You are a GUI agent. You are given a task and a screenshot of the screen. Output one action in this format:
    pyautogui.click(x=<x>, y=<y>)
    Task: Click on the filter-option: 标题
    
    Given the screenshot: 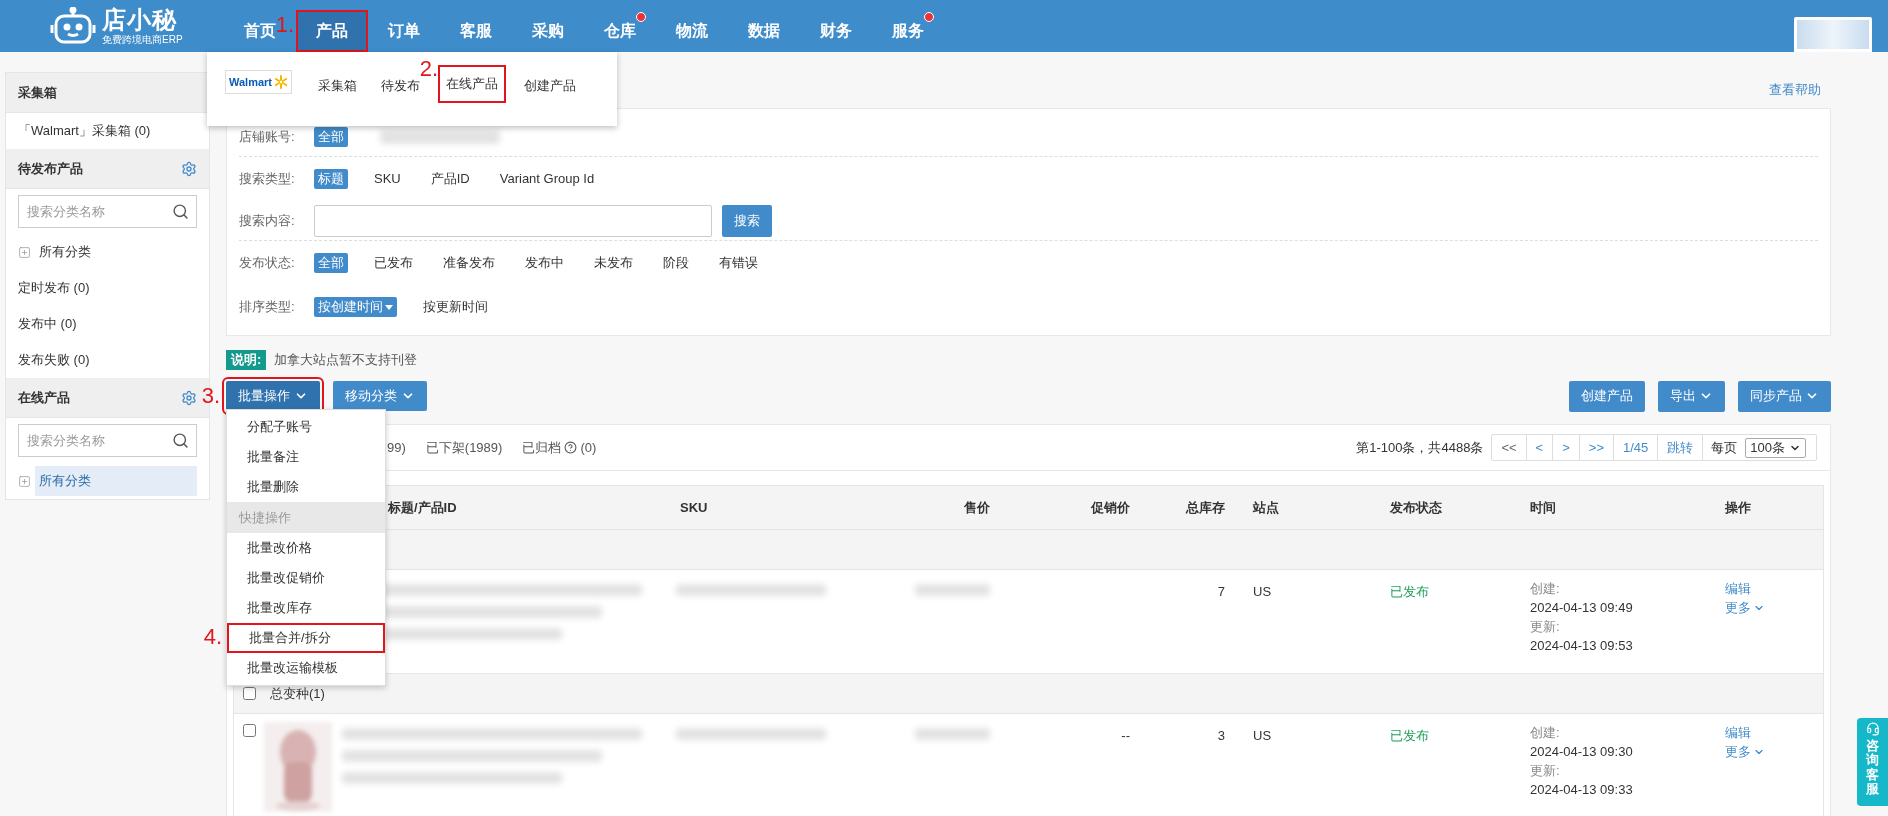 What is the action you would take?
    pyautogui.click(x=331, y=179)
    